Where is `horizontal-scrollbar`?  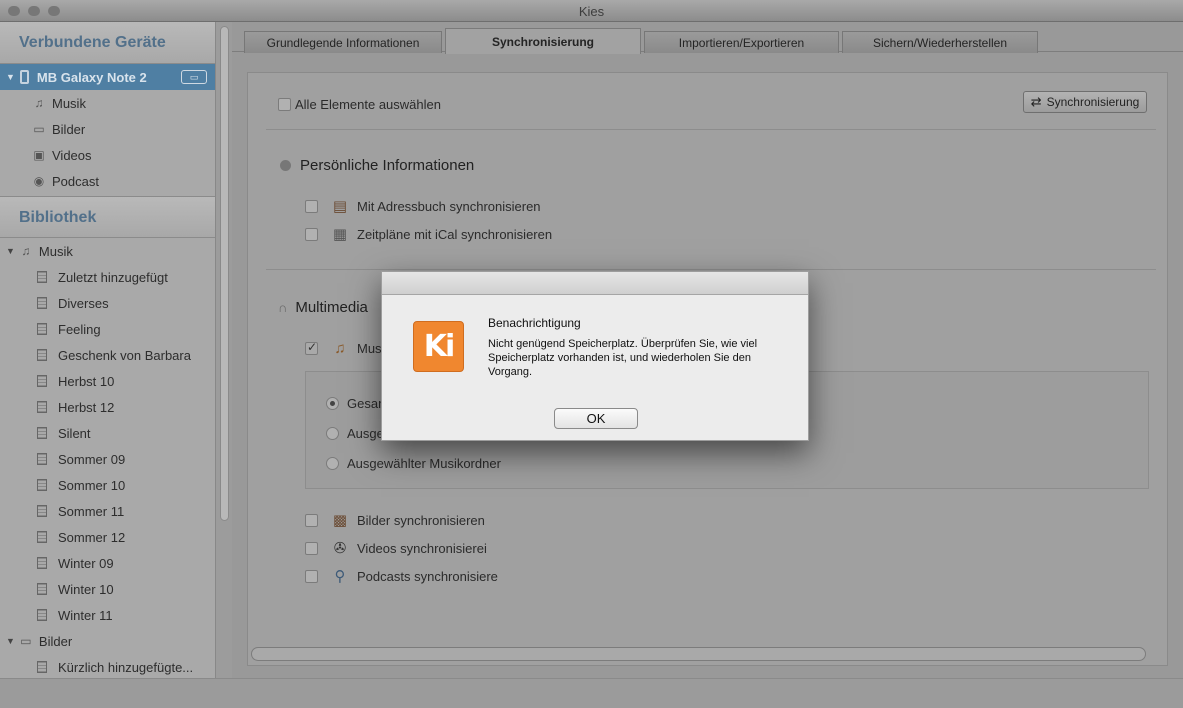
horizontal-scrollbar is located at coordinates (698, 654).